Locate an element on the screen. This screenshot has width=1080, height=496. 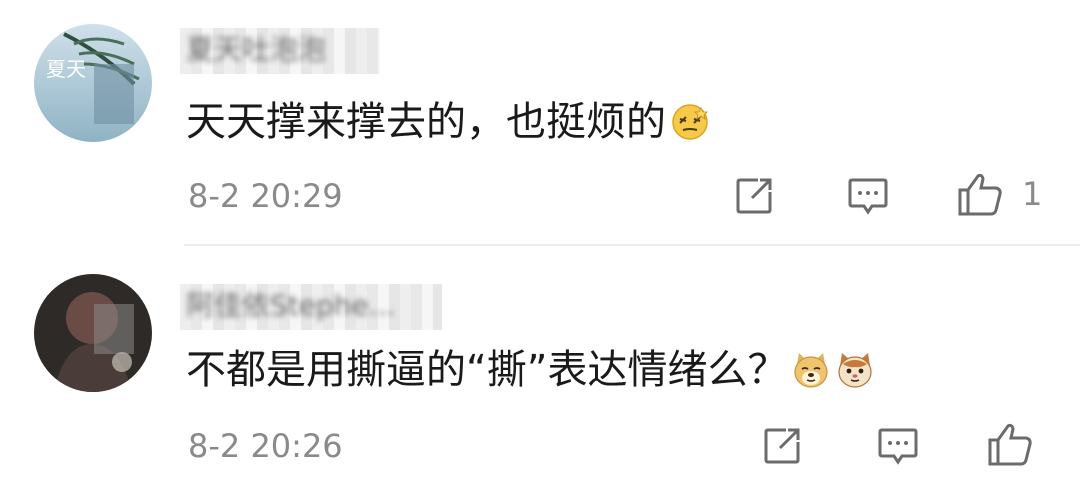
timestamp: 8-2 20:29 is located at coordinates (265, 196).